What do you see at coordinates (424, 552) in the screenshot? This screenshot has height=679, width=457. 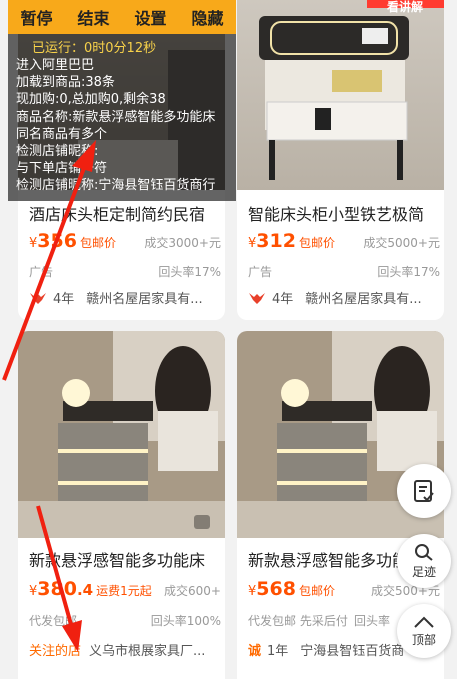 I see `footprint-icon` at bounding box center [424, 552].